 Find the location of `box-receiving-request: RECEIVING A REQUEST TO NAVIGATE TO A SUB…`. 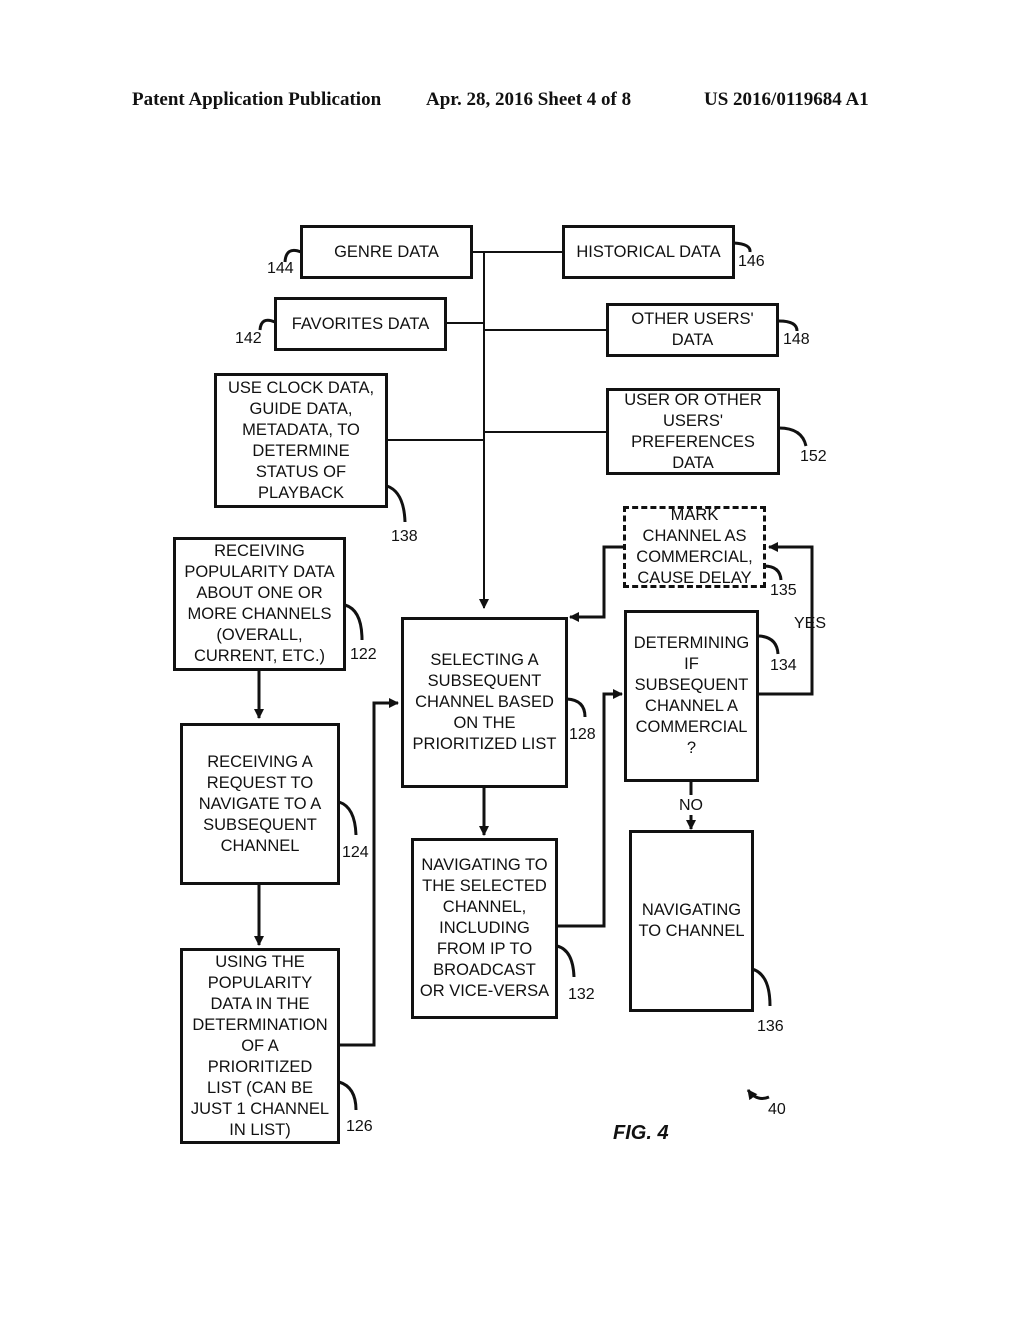

box-receiving-request: RECEIVING A REQUEST TO NAVIGATE TO A SUB… is located at coordinates (260, 804).